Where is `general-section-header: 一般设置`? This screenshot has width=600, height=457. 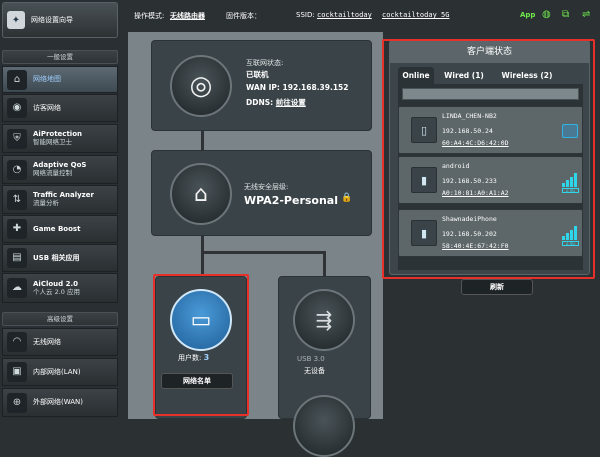
general-section-header: 一般设置 is located at coordinates (60, 57).